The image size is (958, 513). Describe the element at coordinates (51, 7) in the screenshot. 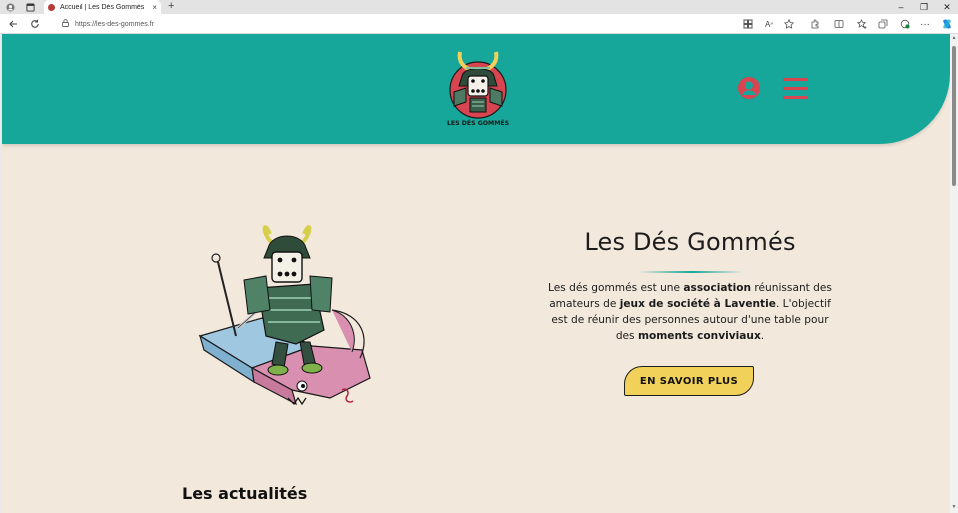

I see `site-favicon-icon` at that location.